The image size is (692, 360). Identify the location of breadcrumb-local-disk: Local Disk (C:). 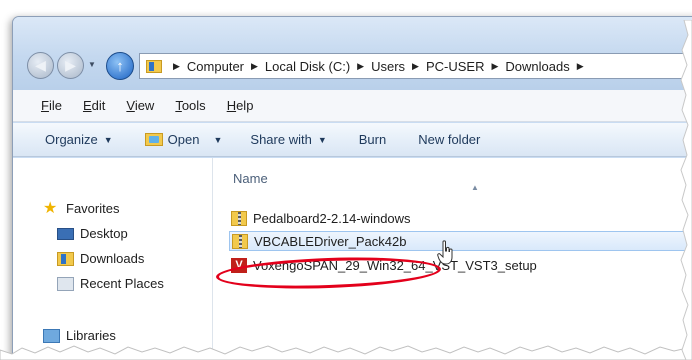
(307, 66).